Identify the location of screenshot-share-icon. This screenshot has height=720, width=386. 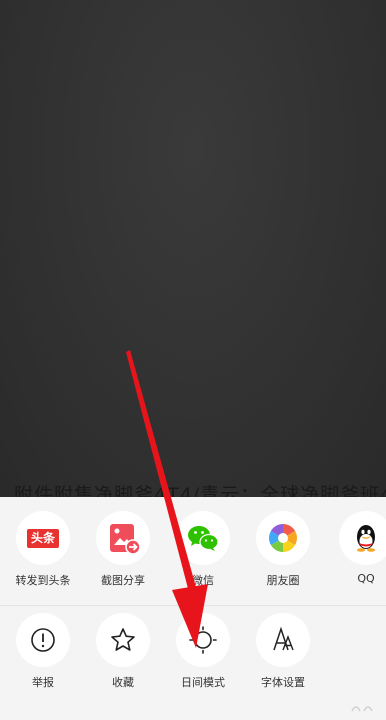
(123, 538).